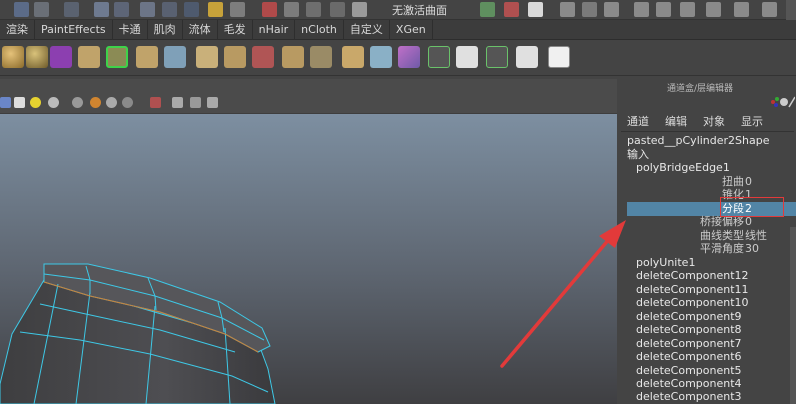  Describe the element at coordinates (237, 9) in the screenshot. I see `input-ops-icon` at that location.